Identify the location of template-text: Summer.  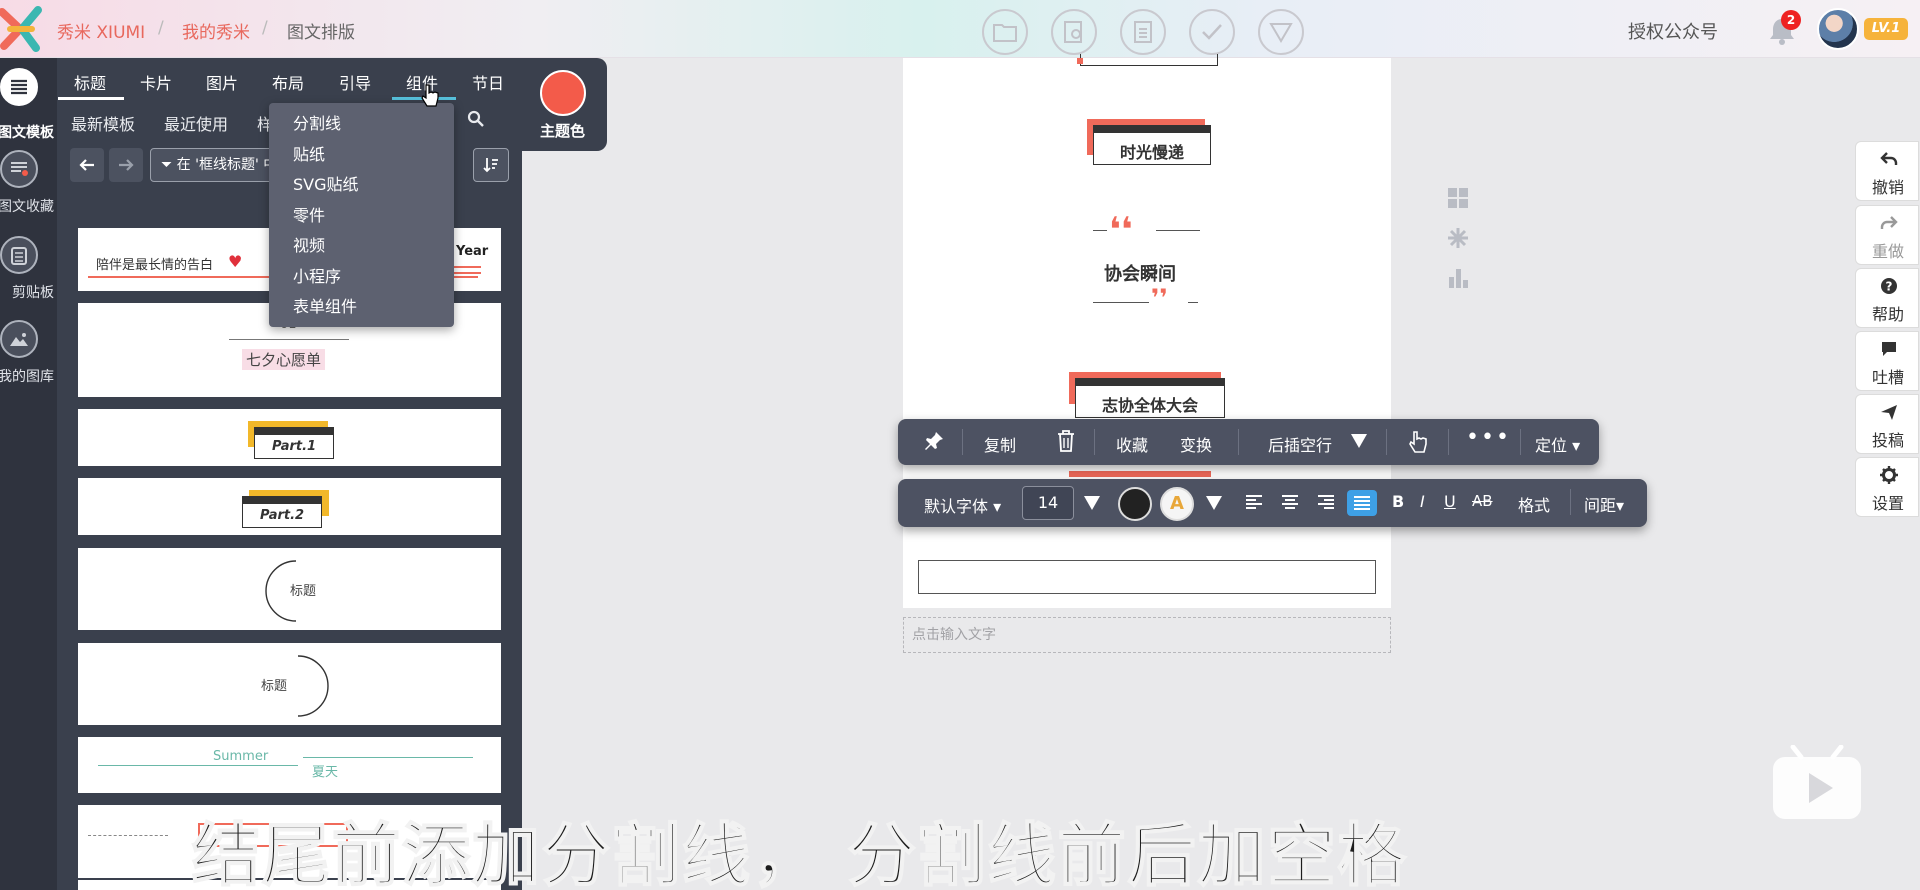
(241, 756).